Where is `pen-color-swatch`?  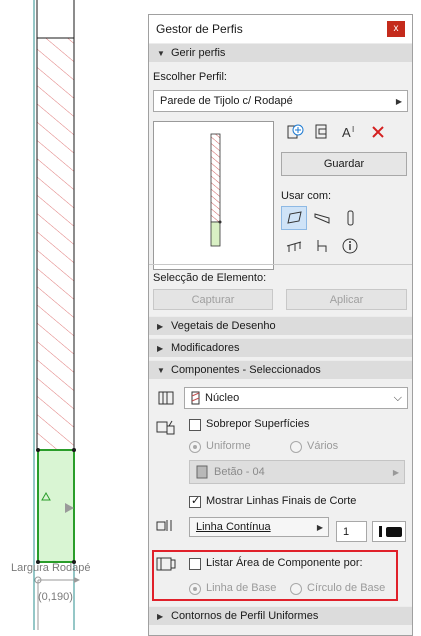 pen-color-swatch is located at coordinates (389, 531).